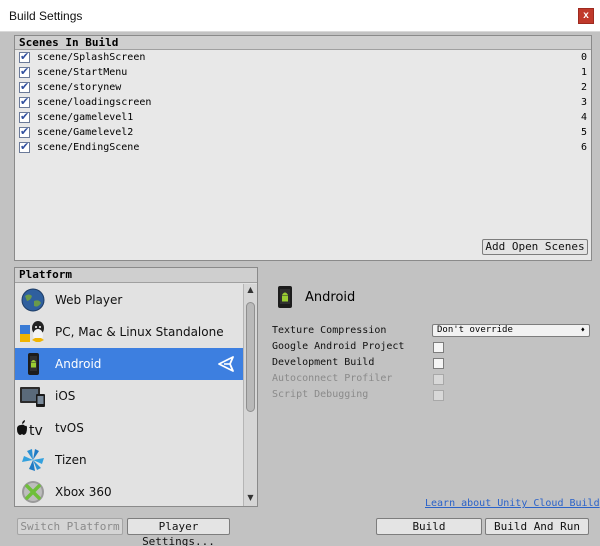 The image size is (600, 546). I want to click on window-title: Build Settings, so click(46, 16).